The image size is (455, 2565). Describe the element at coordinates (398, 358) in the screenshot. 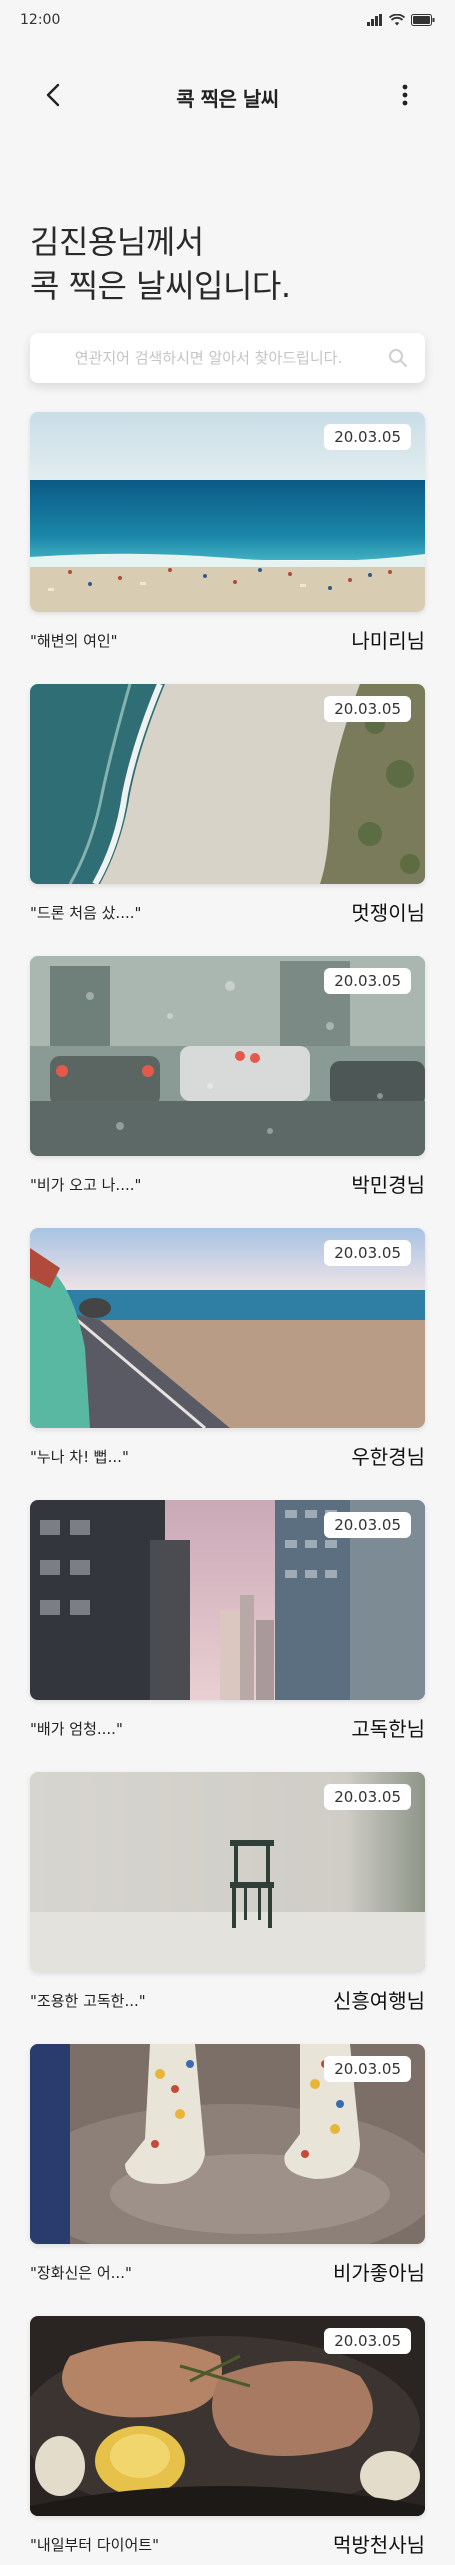

I see `search-icon` at that location.